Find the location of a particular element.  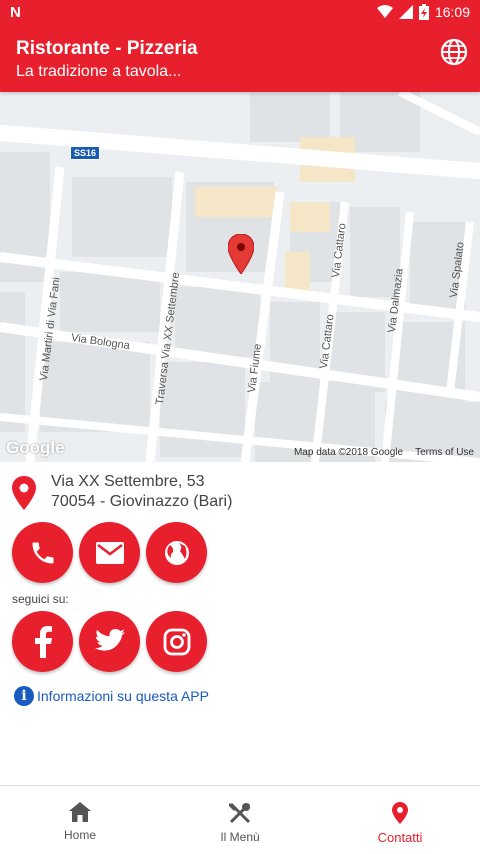

website-button is located at coordinates (176, 552).